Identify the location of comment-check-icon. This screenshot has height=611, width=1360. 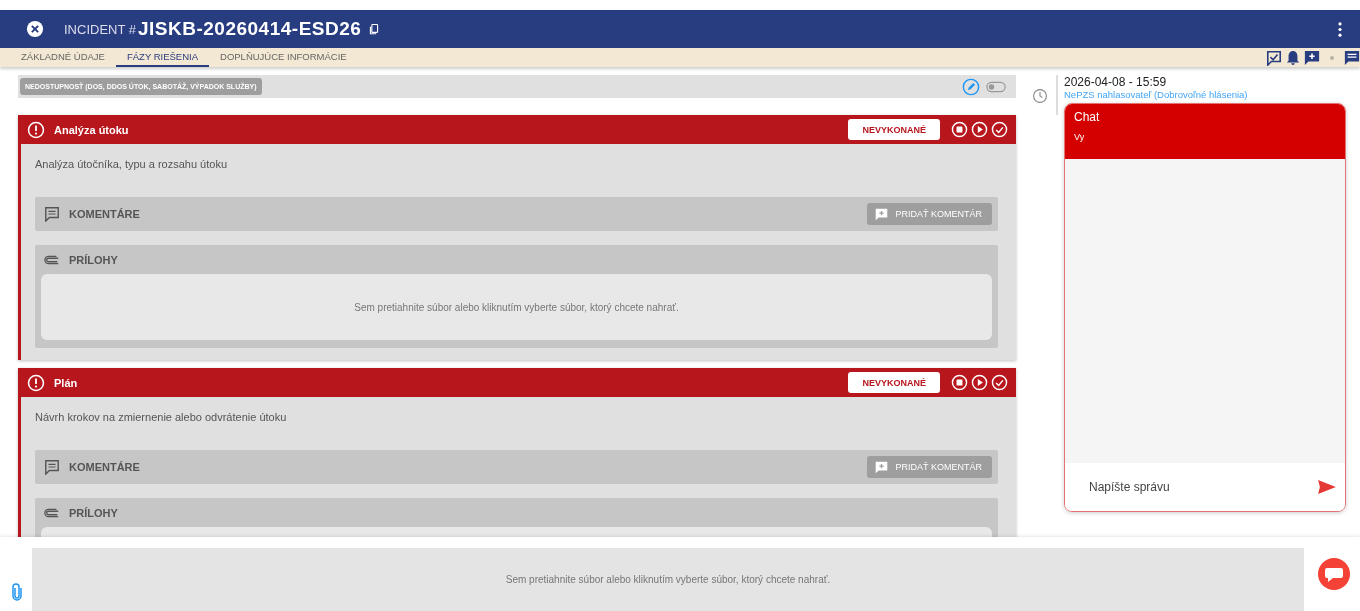
(1274, 57).